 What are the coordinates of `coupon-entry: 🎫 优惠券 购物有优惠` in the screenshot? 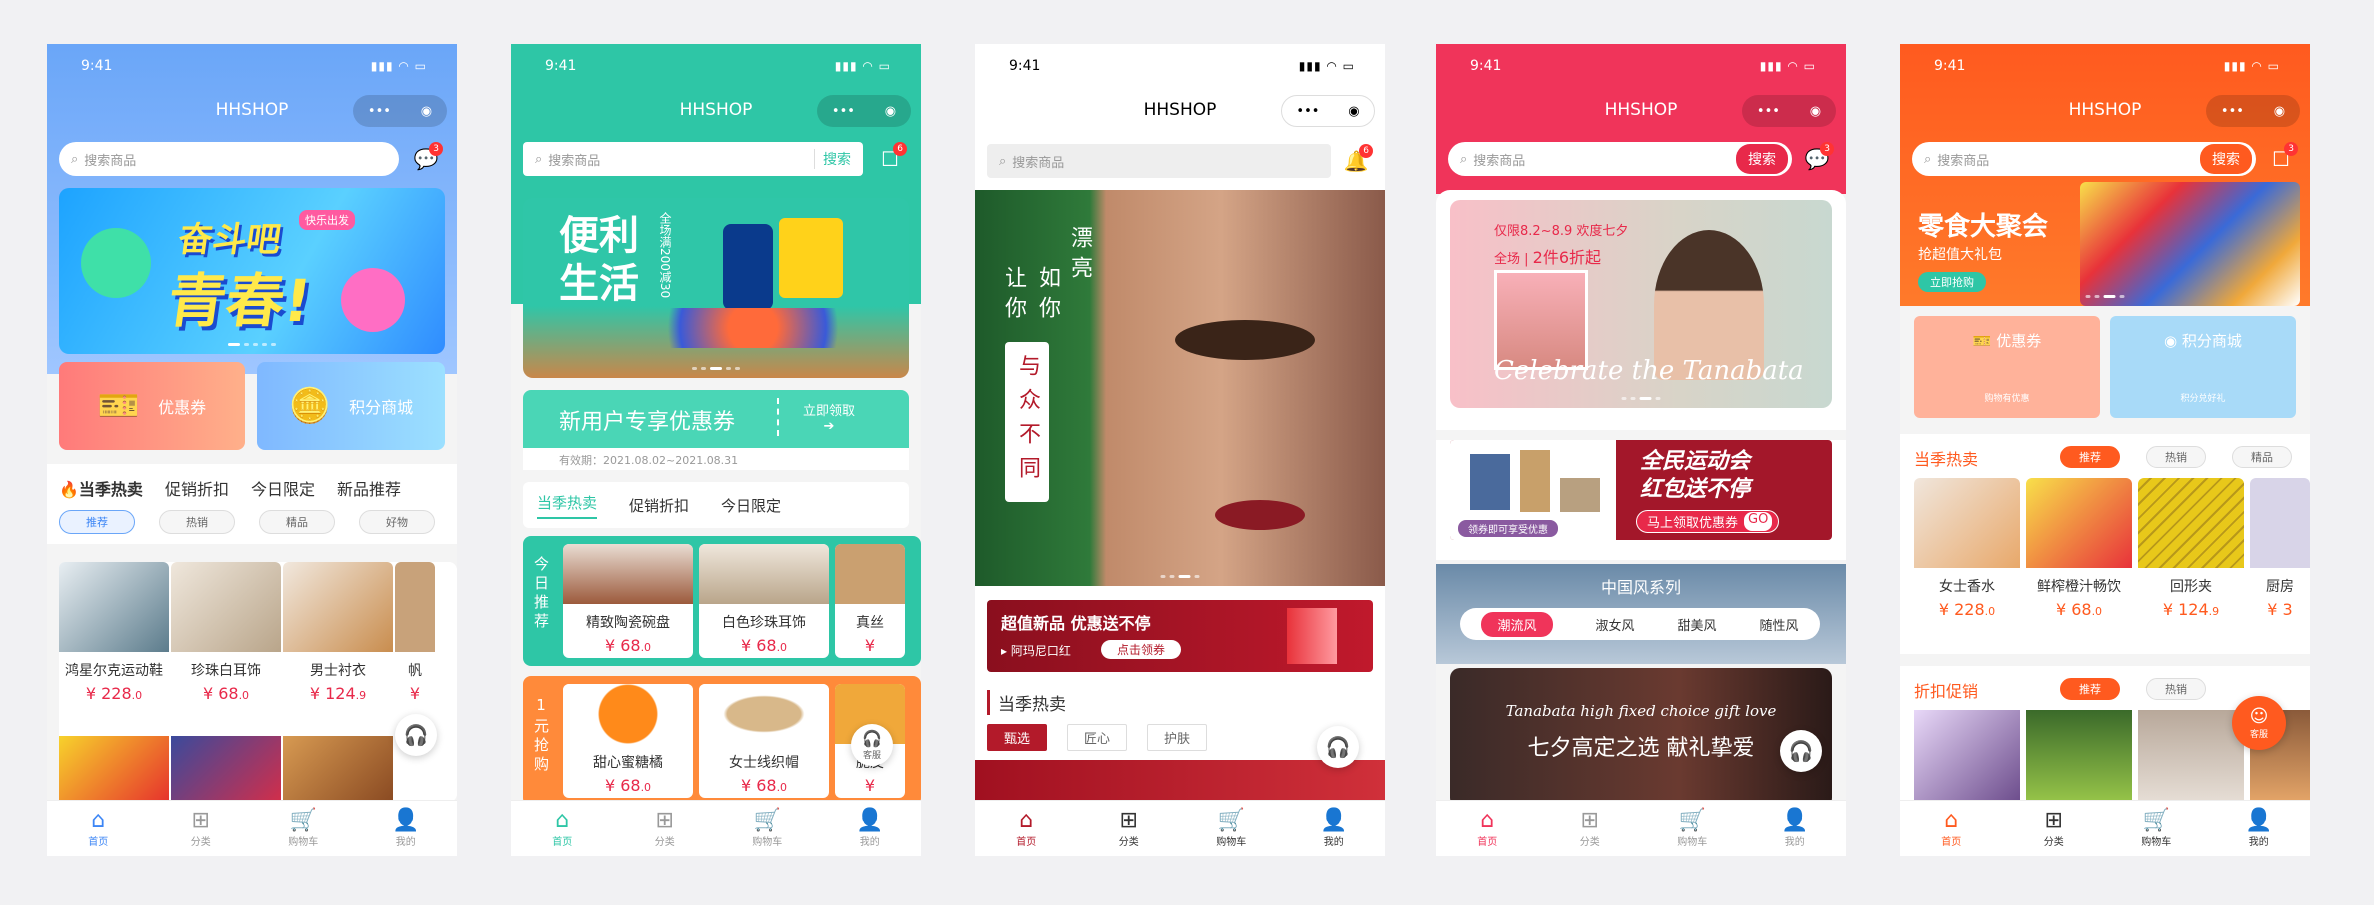 It's located at (2007, 367).